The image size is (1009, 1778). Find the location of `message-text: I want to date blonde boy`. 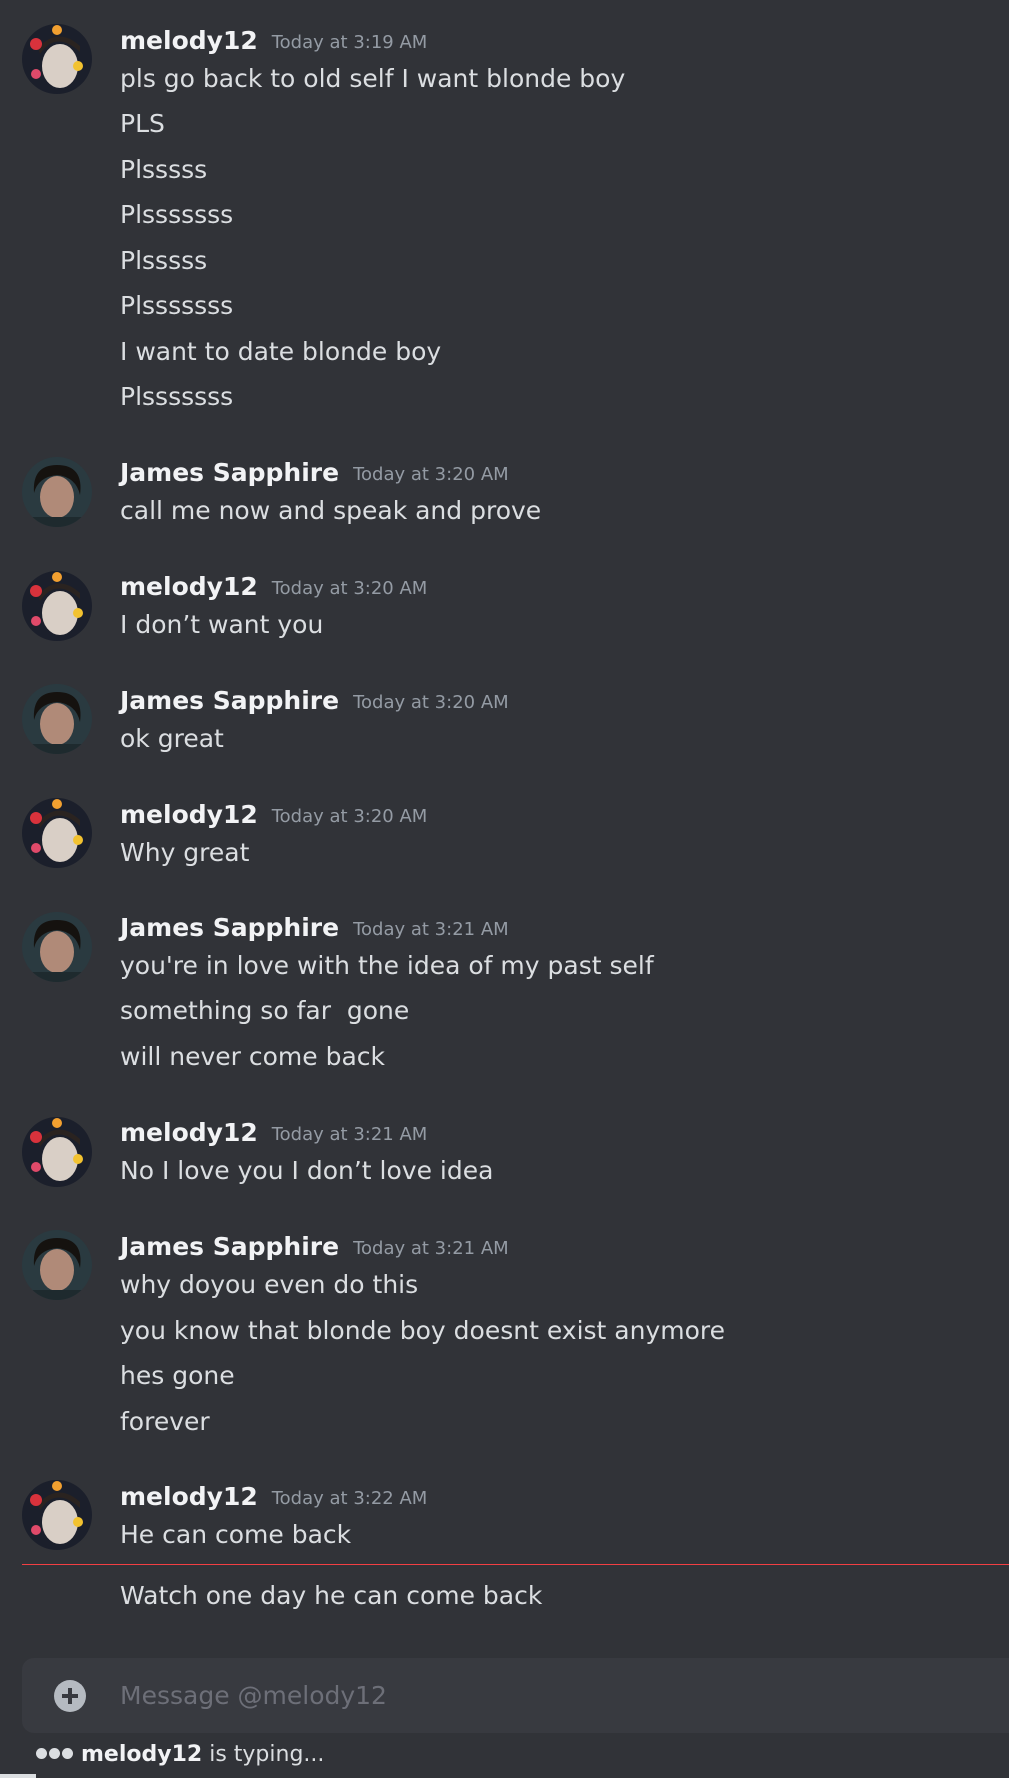

message-text: I want to date blonde boy is located at coordinates (281, 351).